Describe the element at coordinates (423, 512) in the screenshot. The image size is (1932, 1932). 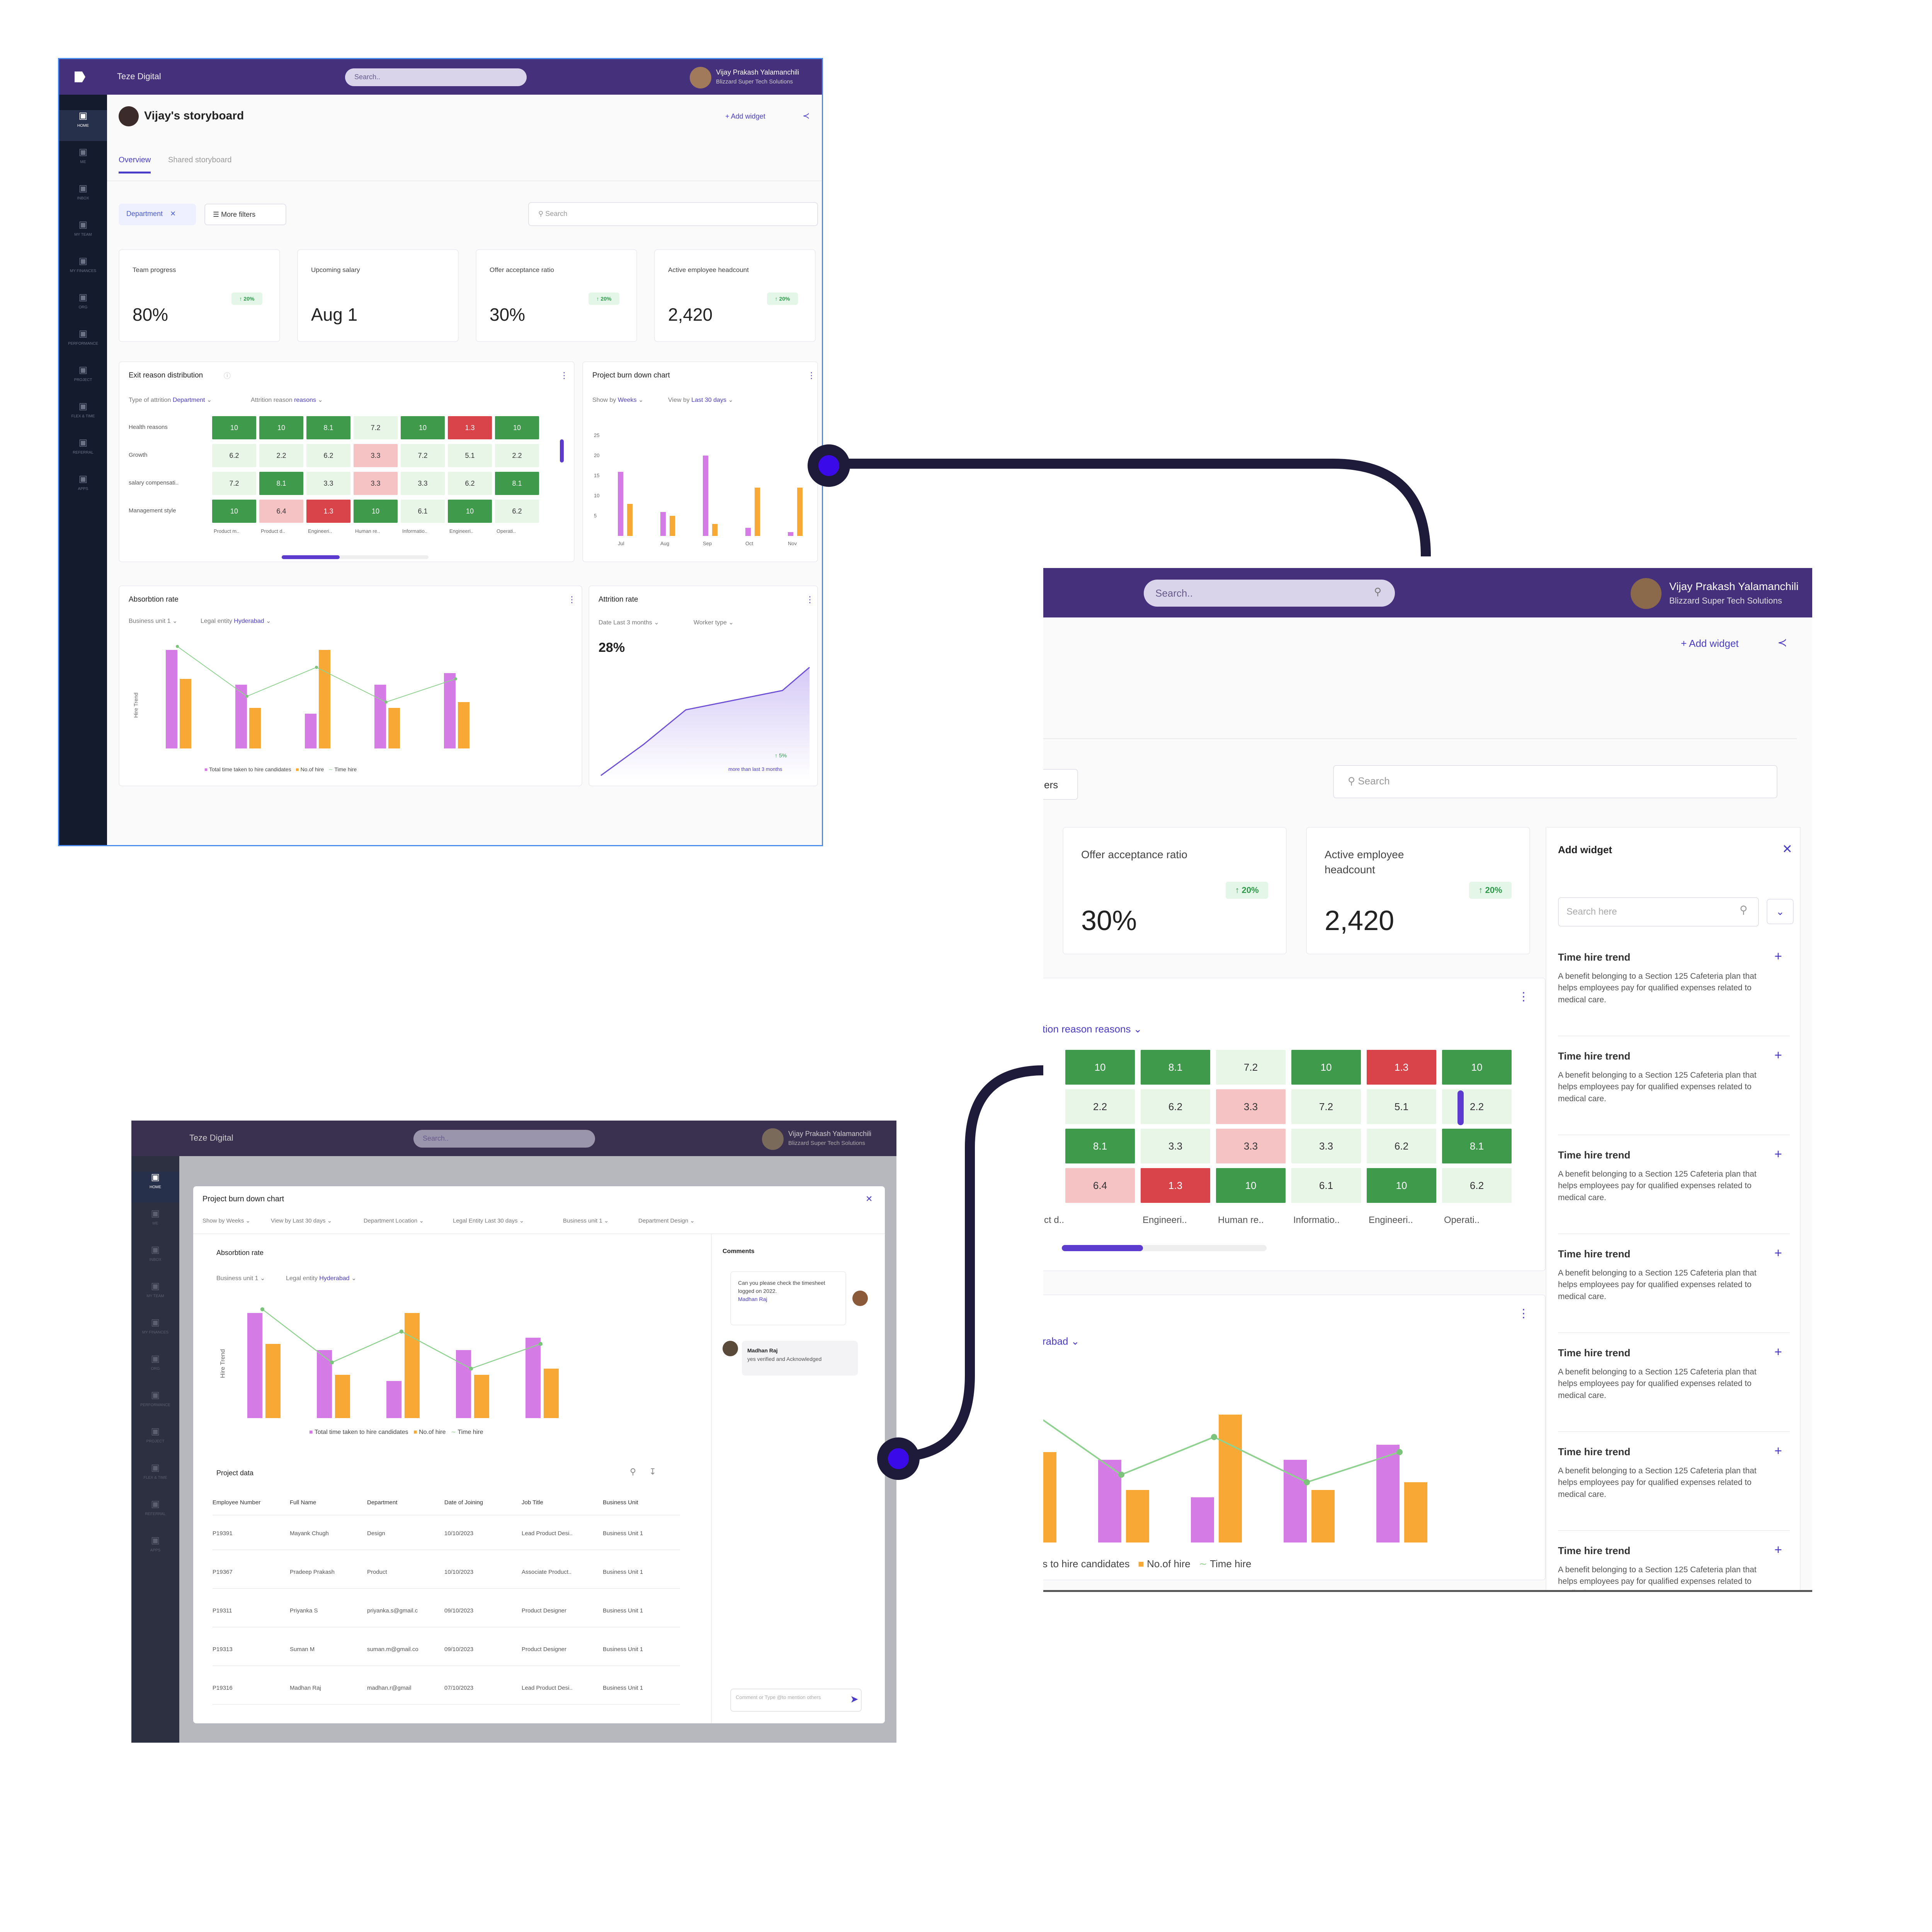
I see `heatmap-cell: 6.1` at that location.